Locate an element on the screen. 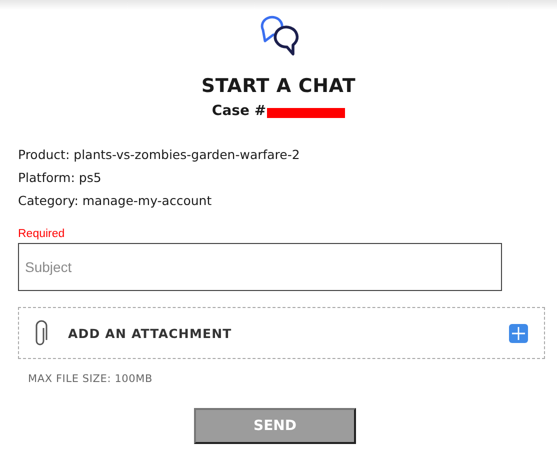 The height and width of the screenshot is (462, 557). max-size-note: MAX FILE SIZE: 100MB is located at coordinates (91, 379).